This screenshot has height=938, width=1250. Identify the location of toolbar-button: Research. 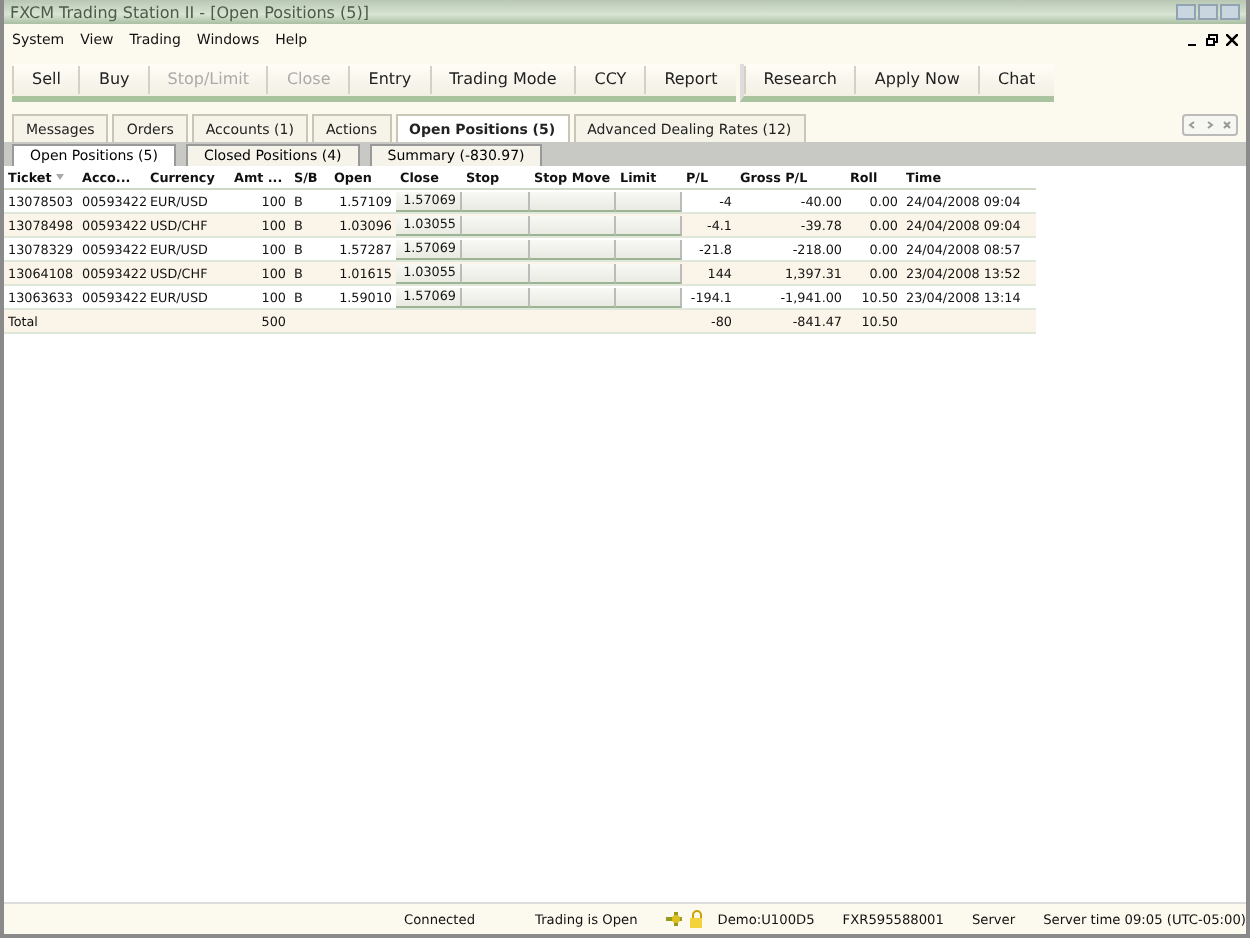
(799, 79).